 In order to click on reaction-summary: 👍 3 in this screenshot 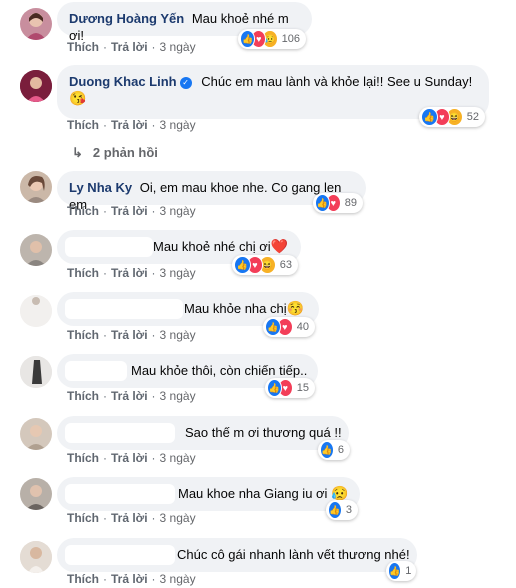, I will do `click(342, 510)`.